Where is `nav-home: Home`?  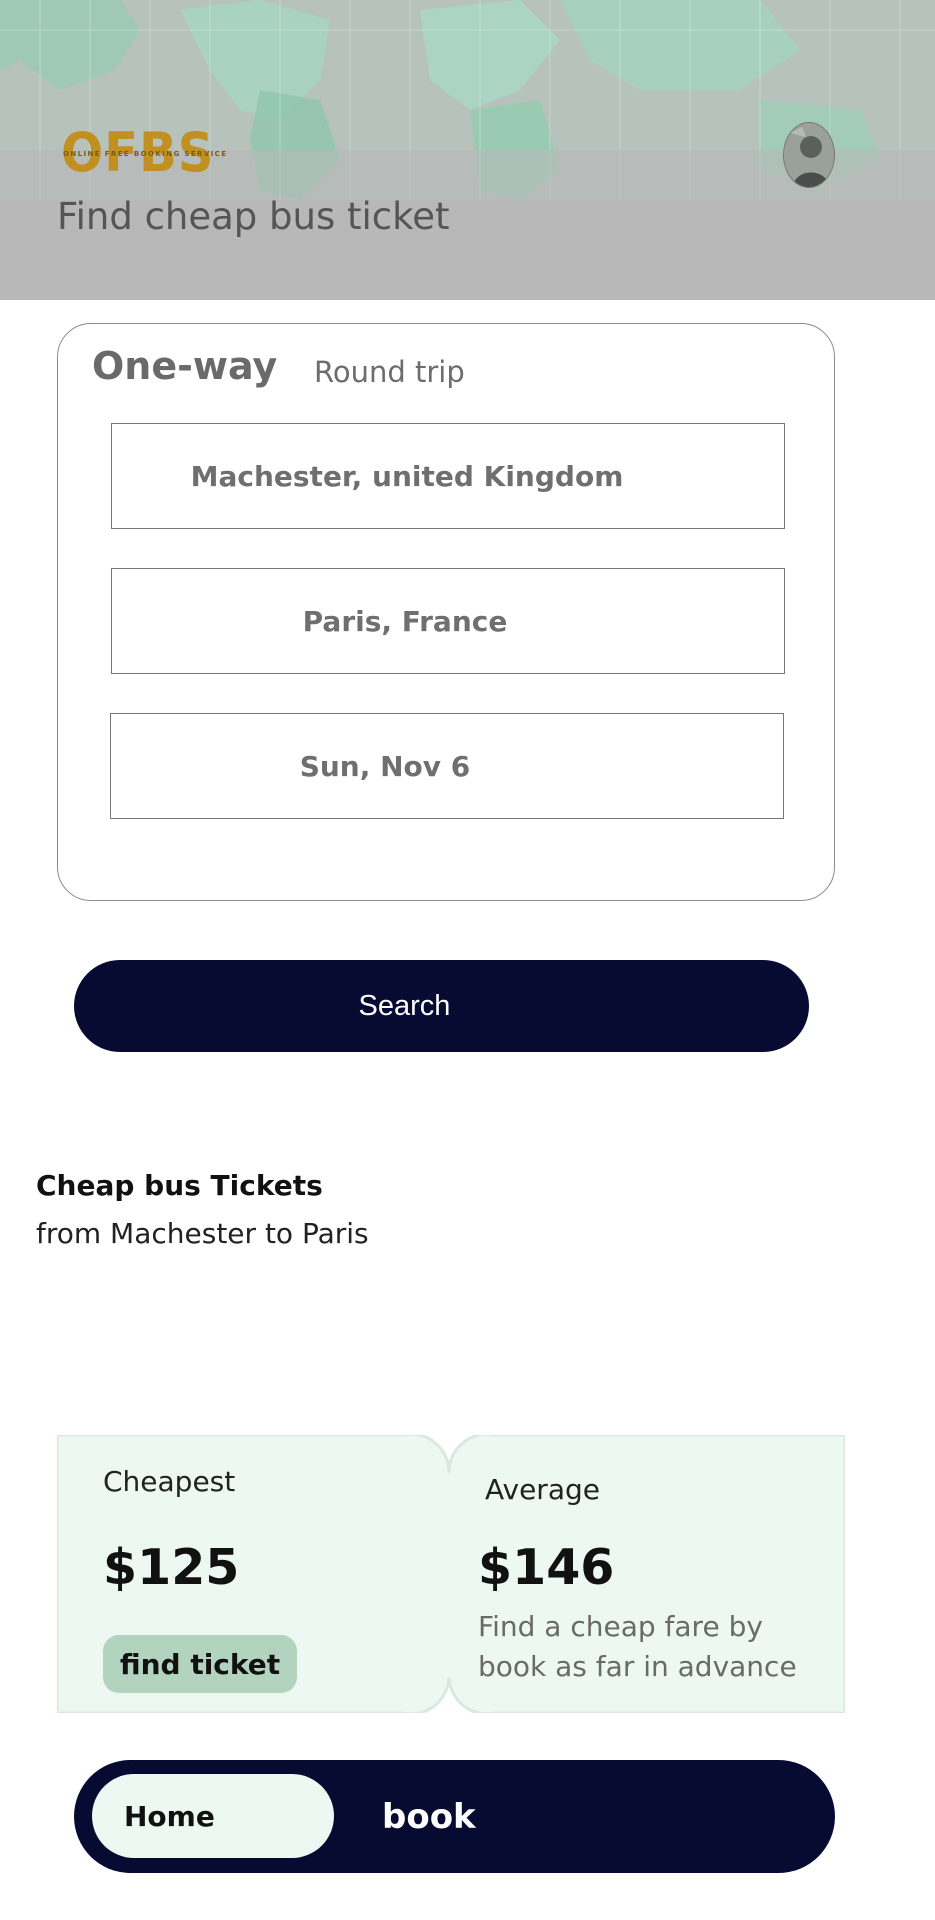
nav-home: Home is located at coordinates (213, 1816).